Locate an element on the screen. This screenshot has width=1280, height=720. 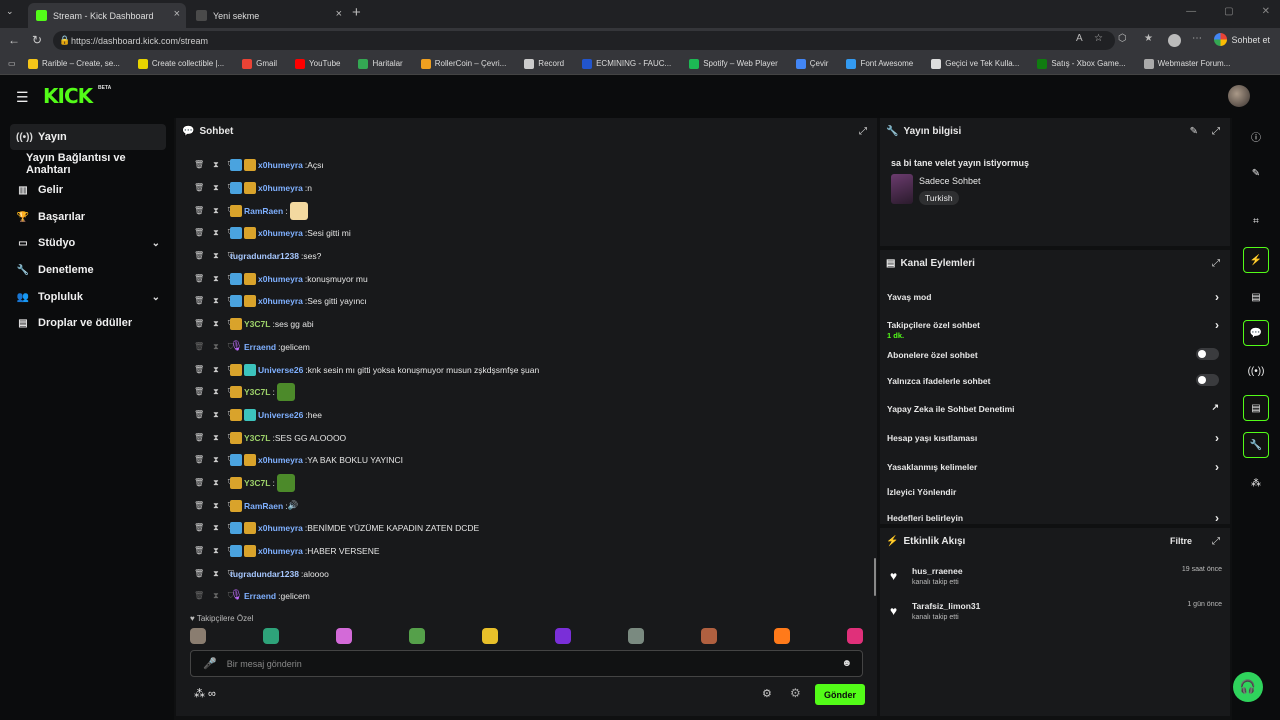
minimize-icon: — is located at coordinates (1191, 11).